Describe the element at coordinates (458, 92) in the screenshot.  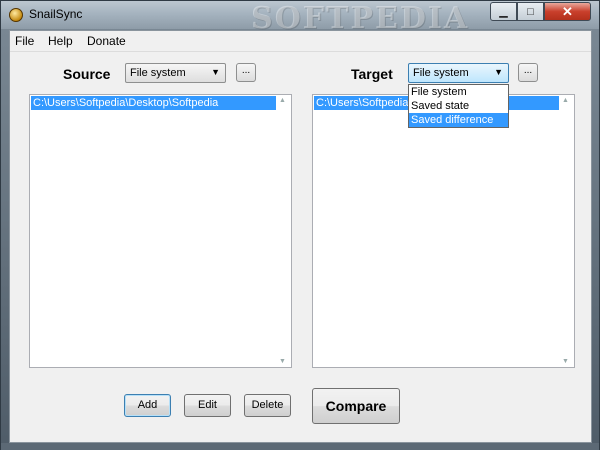
I see `option-file-system: File system` at that location.